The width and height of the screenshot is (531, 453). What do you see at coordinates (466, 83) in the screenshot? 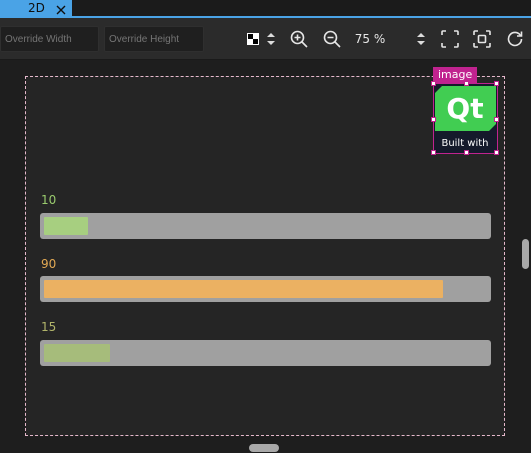
I see `resize-handle-top` at bounding box center [466, 83].